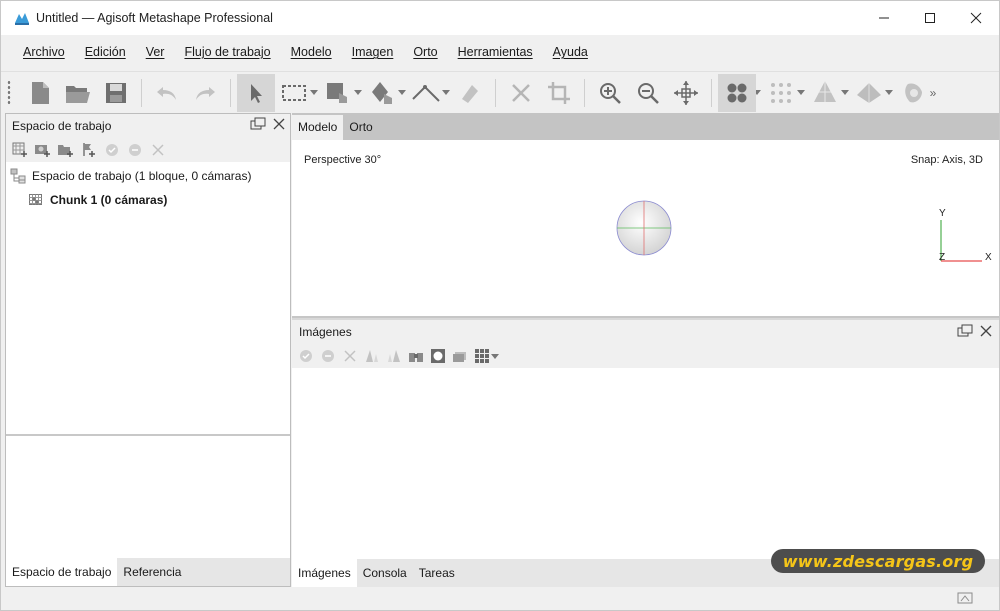 Image resolution: width=1000 pixels, height=611 pixels. Describe the element at coordinates (43, 150) in the screenshot. I see `add-photos-button` at that location.